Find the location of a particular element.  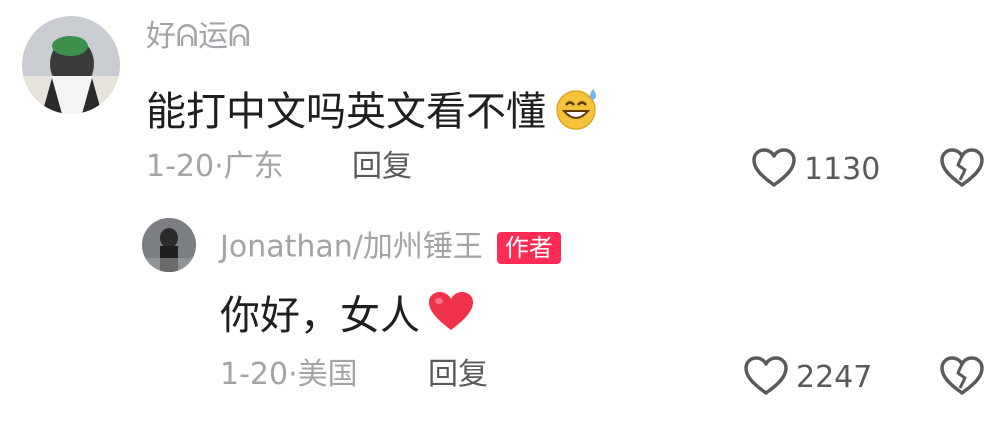

comment-text: 你好，女人 is located at coordinates (348, 315).